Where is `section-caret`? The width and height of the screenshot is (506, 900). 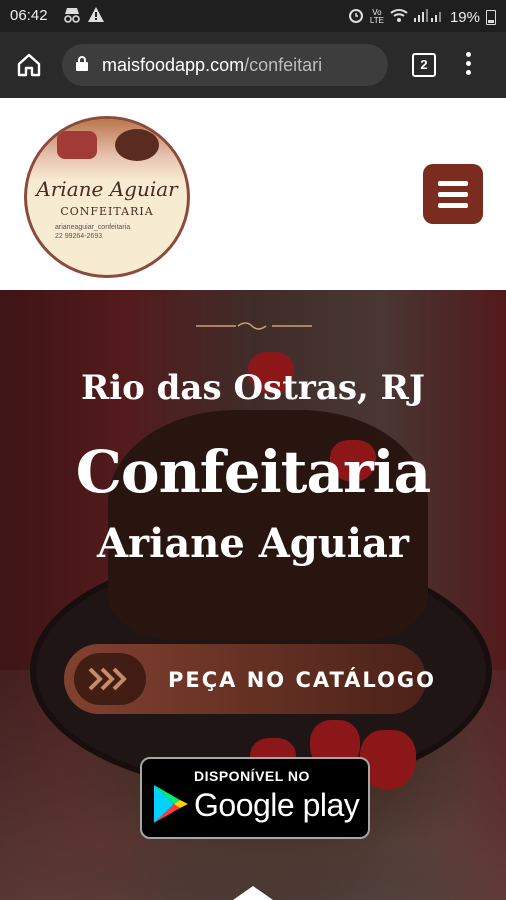
section-caret is located at coordinates (253, 893).